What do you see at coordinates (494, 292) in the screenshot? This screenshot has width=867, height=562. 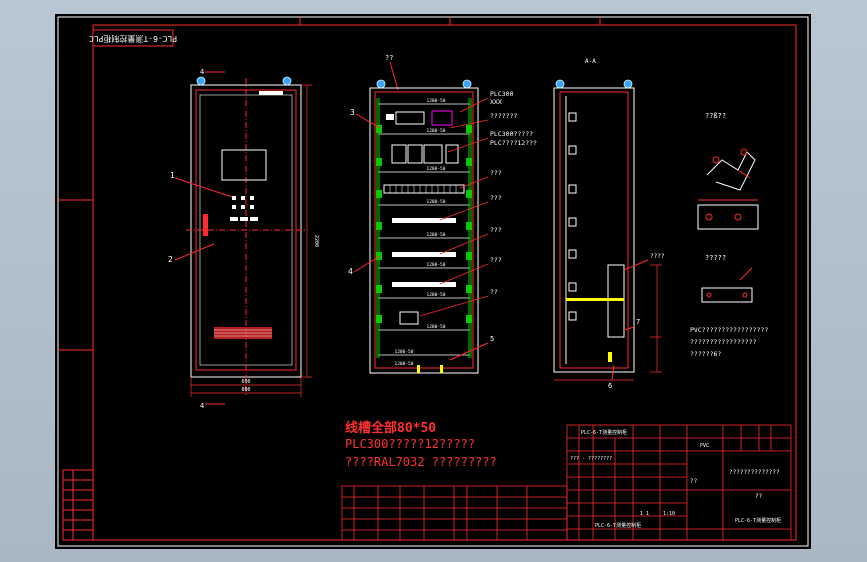 I see `annotation: ??` at bounding box center [494, 292].